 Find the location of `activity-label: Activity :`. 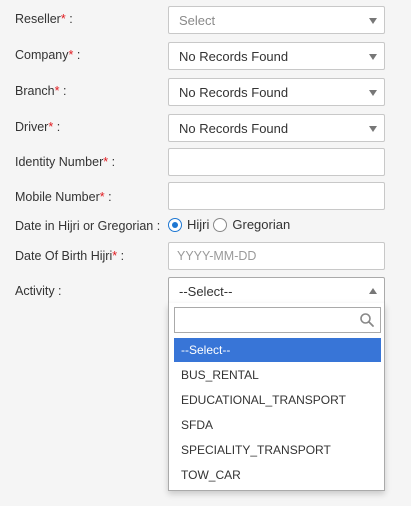

activity-label: Activity : is located at coordinates (38, 291).